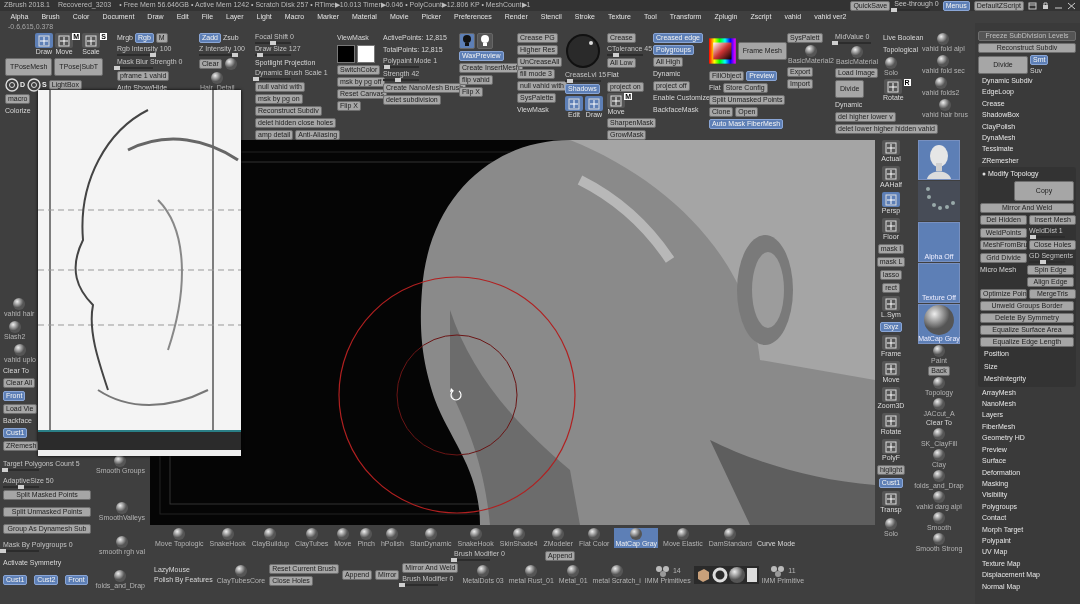 Image resolution: width=1080 pixels, height=604 pixels. What do you see at coordinates (719, 574) in the screenshot?
I see `torus-icon` at bounding box center [719, 574].